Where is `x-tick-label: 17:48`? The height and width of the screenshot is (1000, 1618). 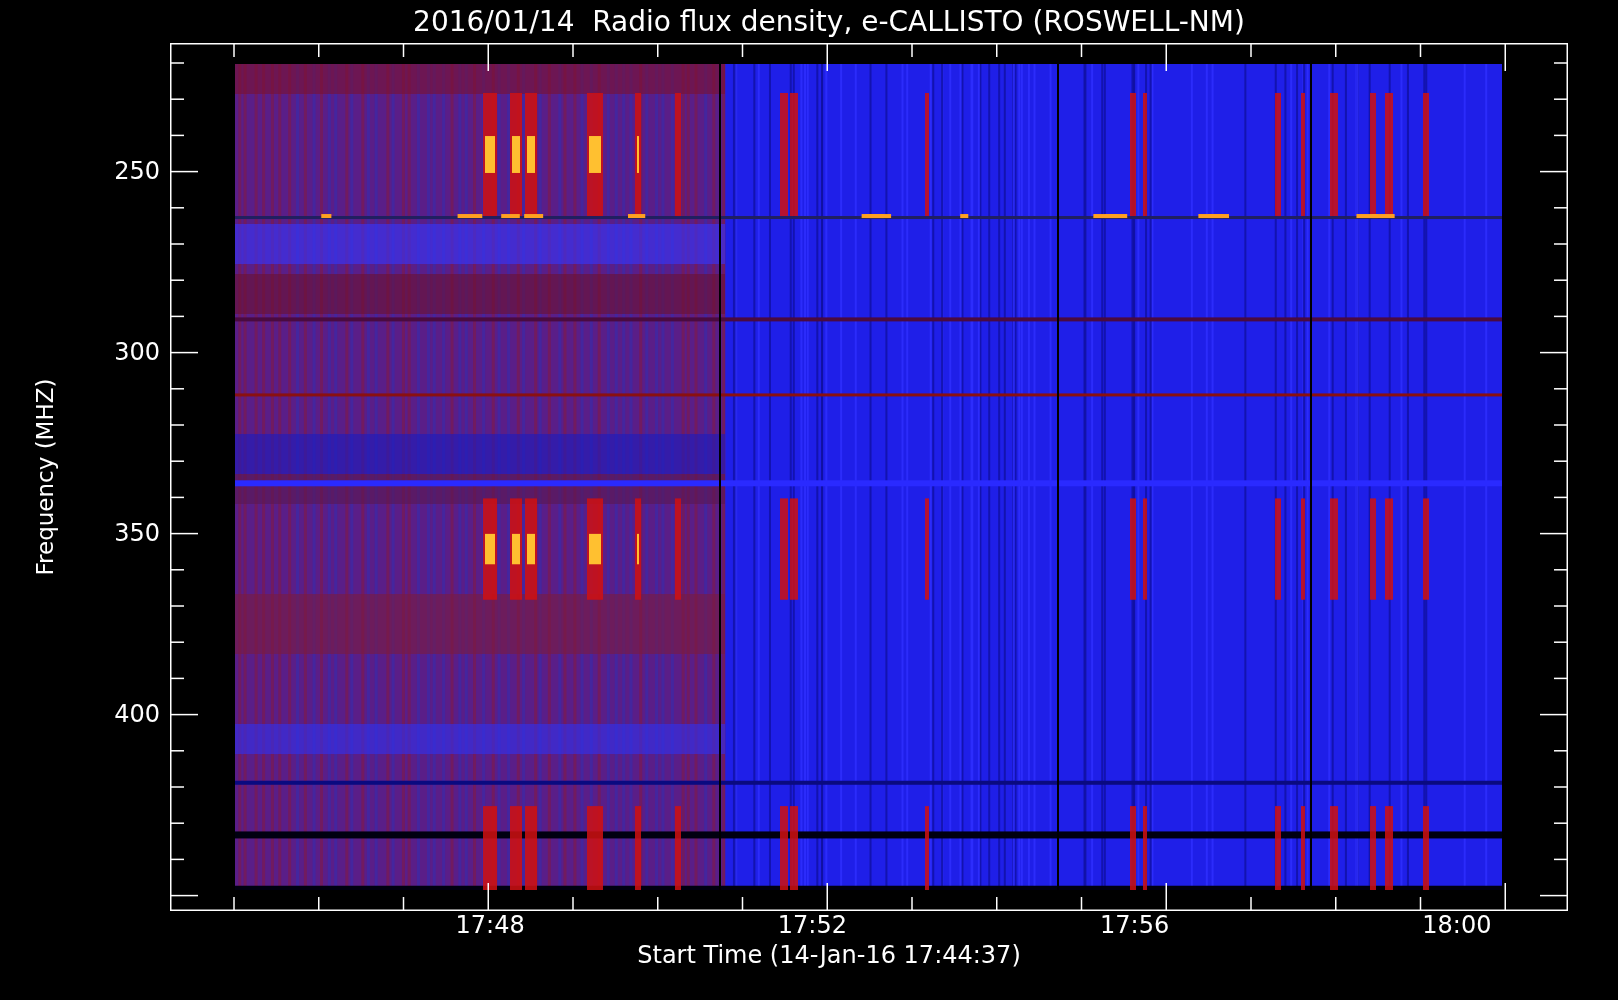 x-tick-label: 17:48 is located at coordinates (490, 926).